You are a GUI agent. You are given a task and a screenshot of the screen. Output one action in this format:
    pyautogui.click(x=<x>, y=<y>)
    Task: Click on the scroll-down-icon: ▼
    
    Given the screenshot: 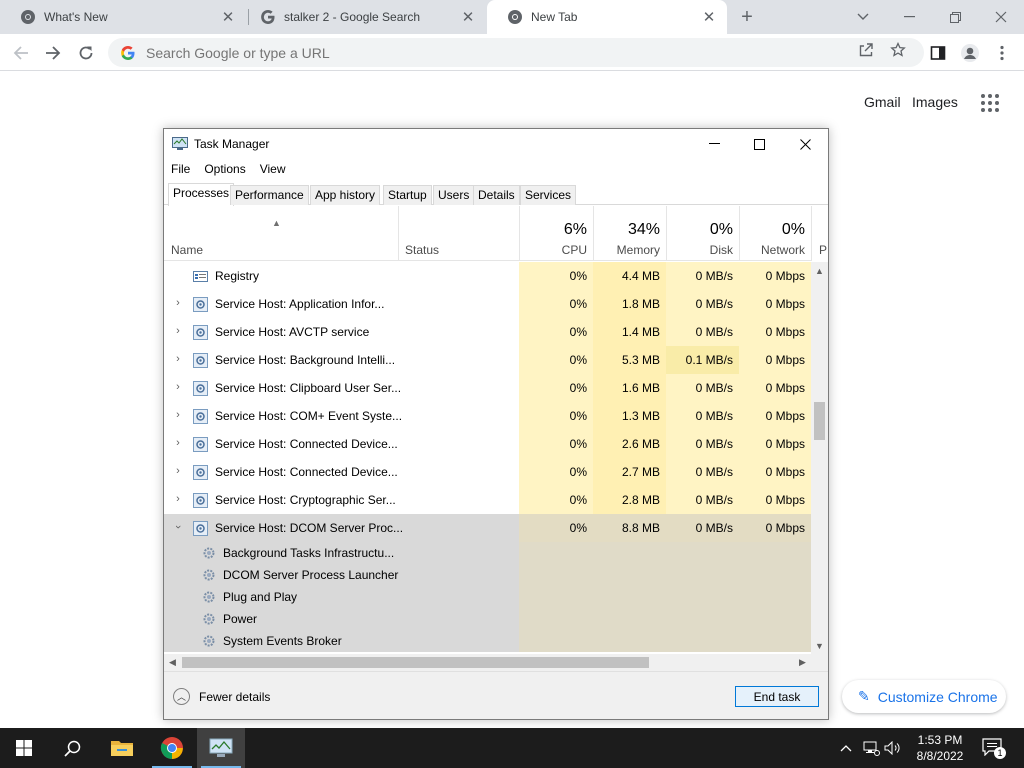 What is the action you would take?
    pyautogui.click(x=819, y=645)
    